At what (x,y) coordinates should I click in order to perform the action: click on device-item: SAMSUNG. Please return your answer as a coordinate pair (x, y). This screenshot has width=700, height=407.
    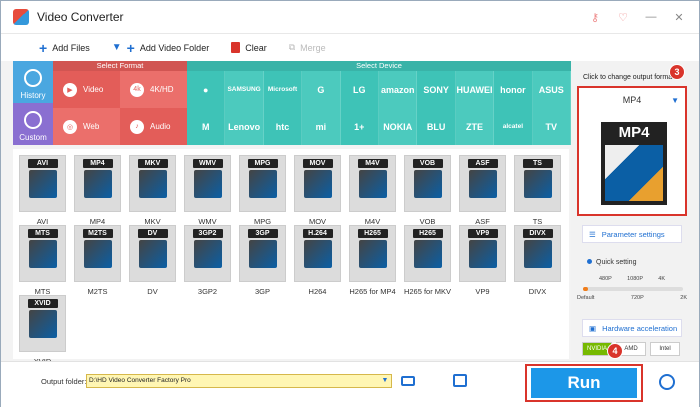
    Looking at the image, I should click on (244, 89).